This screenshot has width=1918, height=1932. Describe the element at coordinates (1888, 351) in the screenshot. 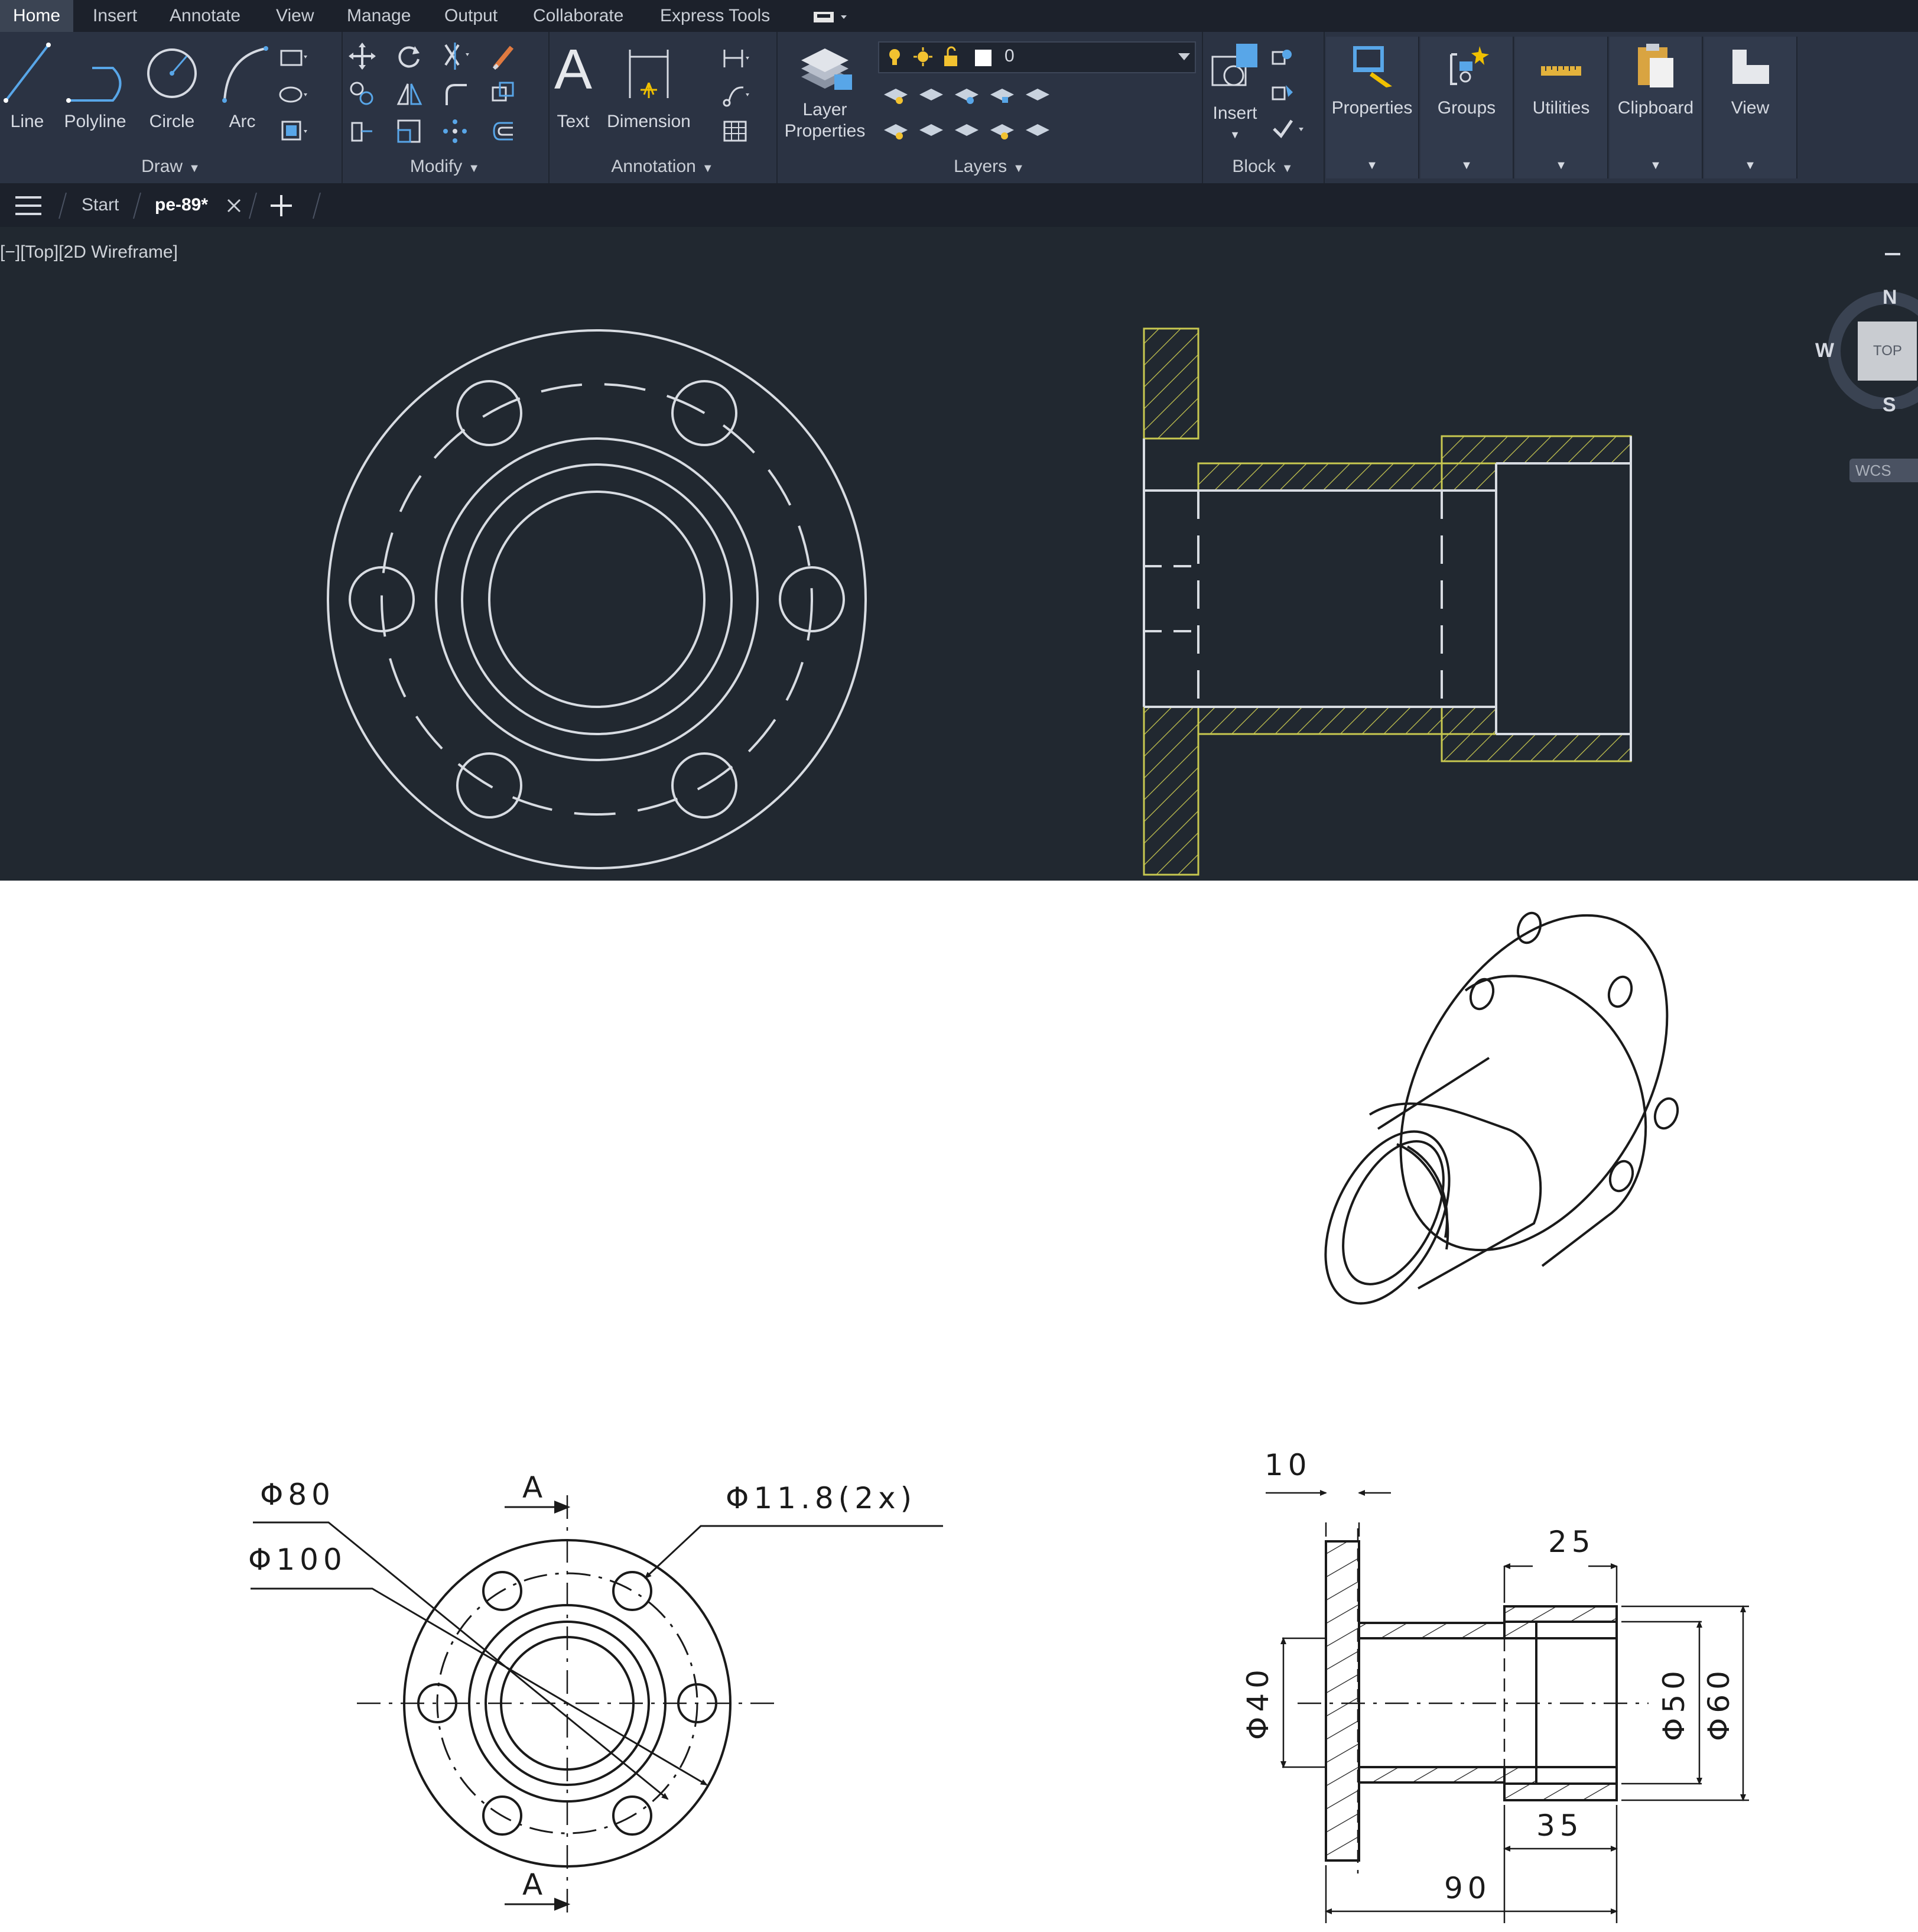

I see `viewcube-top-face: TOP` at that location.